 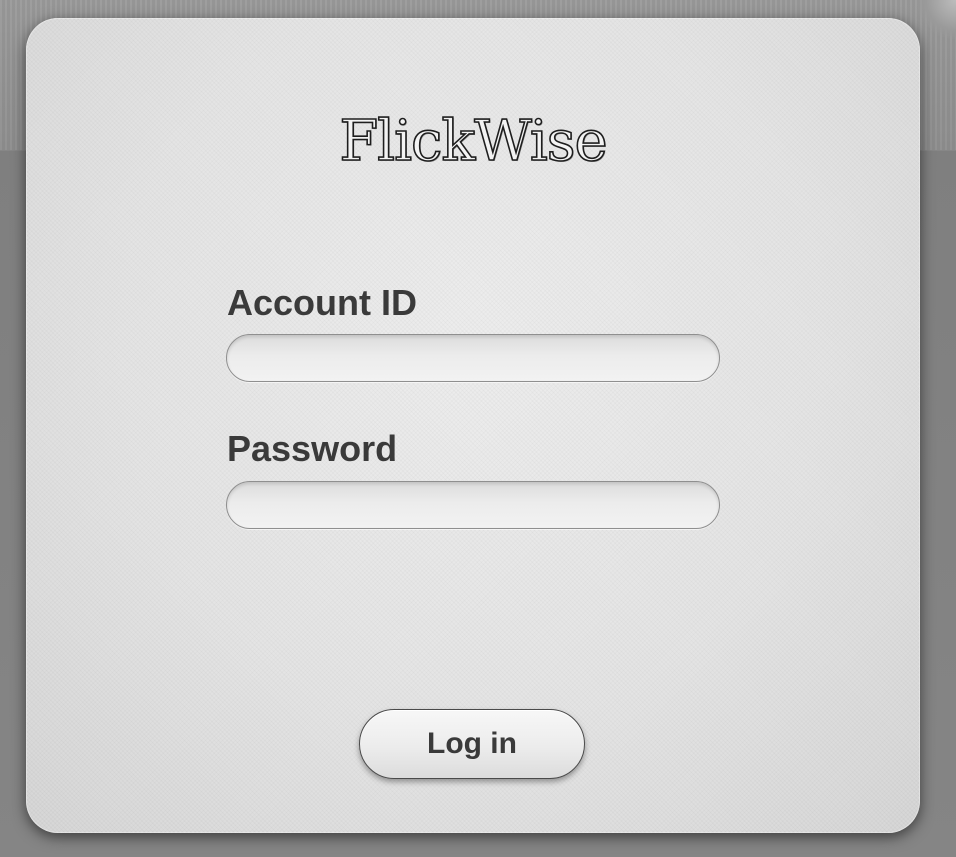 What do you see at coordinates (322, 302) in the screenshot?
I see `account-id-label: Account ID` at bounding box center [322, 302].